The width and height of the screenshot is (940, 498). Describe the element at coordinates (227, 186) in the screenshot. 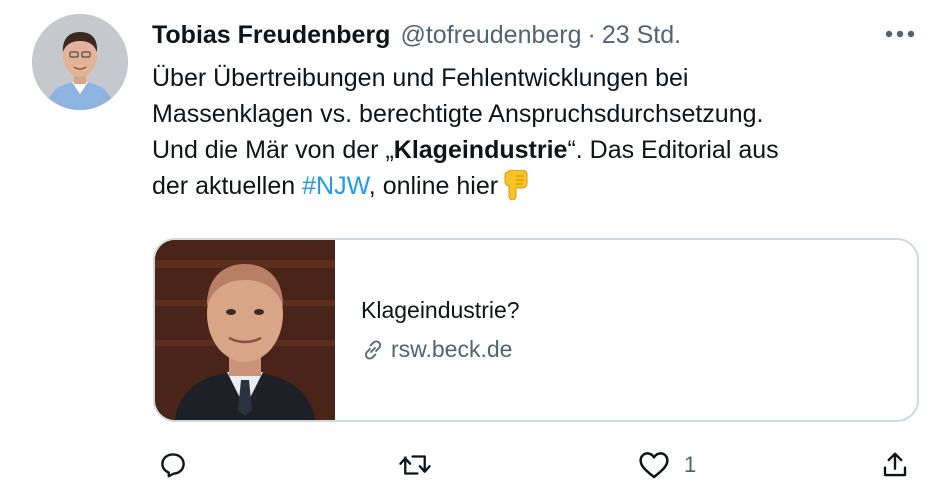

I see `tweet-text-segment: der aktuellen` at that location.